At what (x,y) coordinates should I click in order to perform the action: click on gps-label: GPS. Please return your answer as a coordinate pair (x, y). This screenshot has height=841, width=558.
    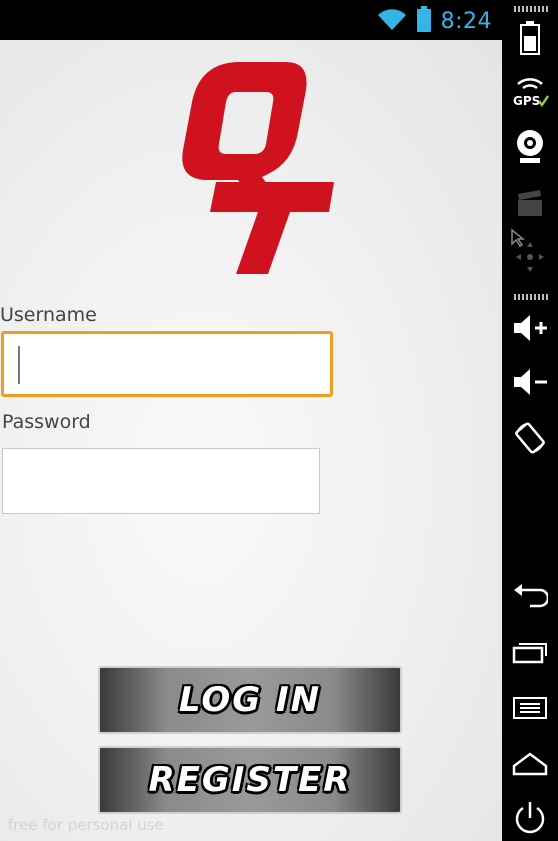
    Looking at the image, I should click on (526, 101).